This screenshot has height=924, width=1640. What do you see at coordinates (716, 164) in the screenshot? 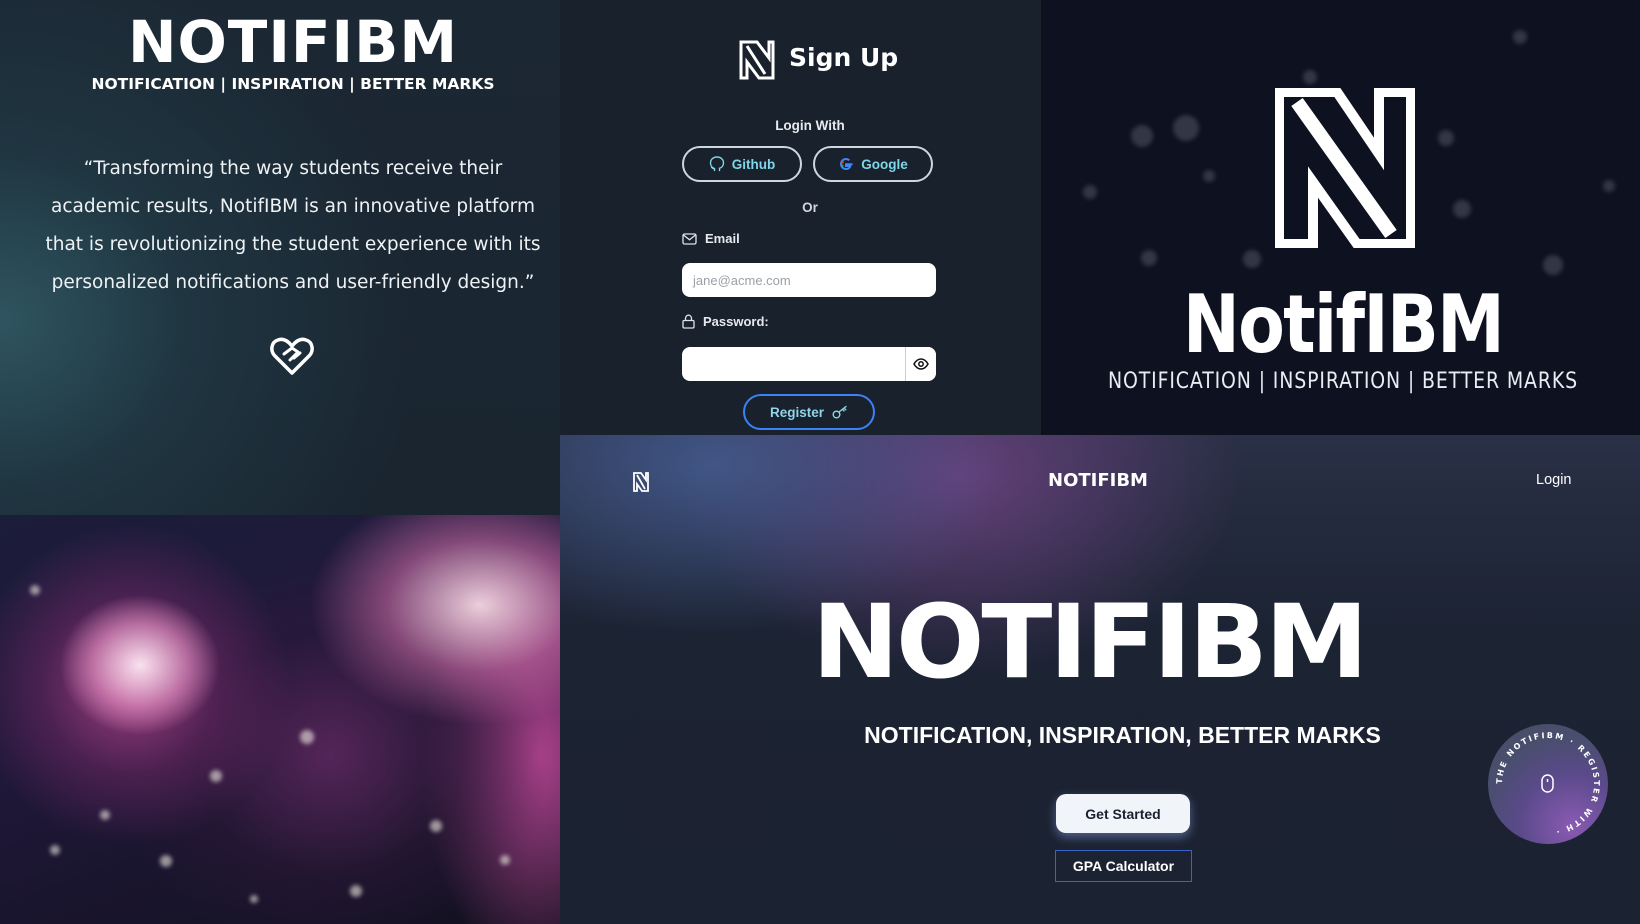
I see `github-icon` at bounding box center [716, 164].